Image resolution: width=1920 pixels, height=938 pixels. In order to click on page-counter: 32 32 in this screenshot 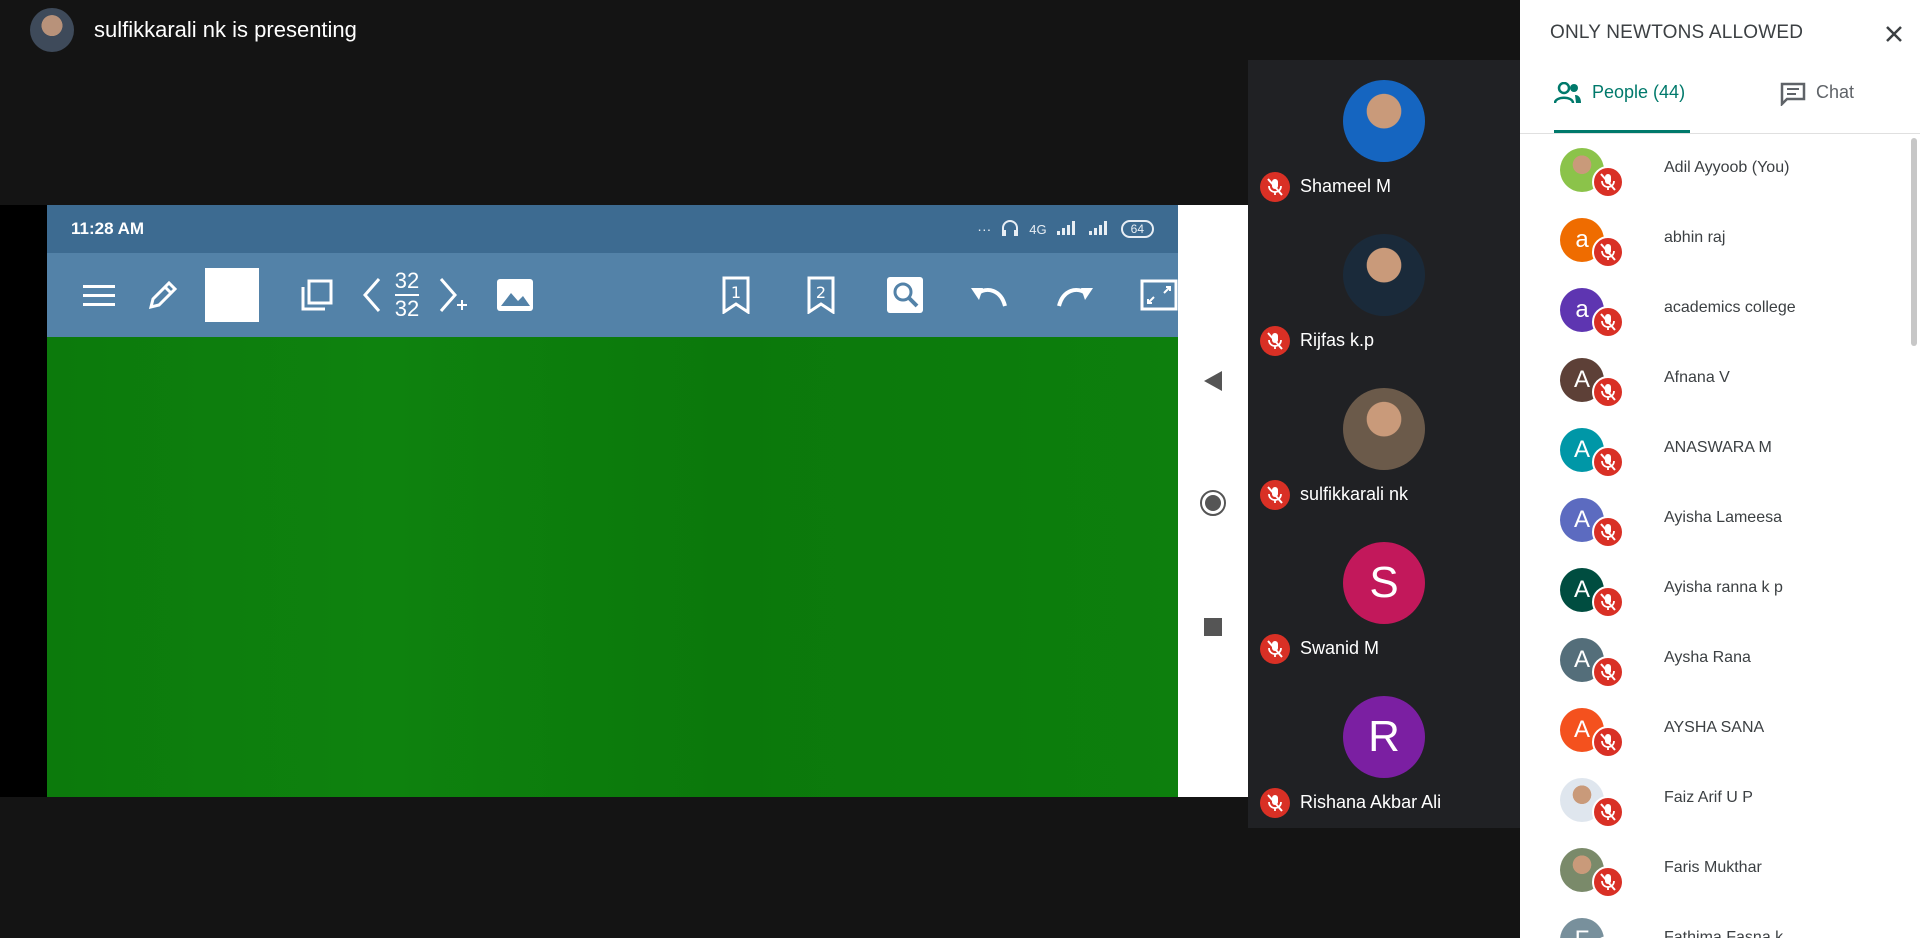, I will do `click(407, 295)`.